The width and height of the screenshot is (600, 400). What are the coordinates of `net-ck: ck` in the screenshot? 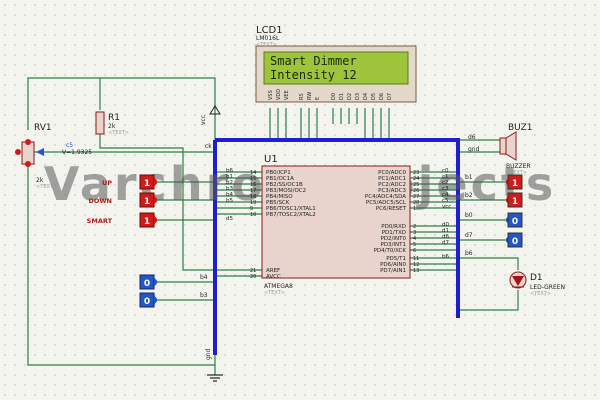 It's located at (208, 146).